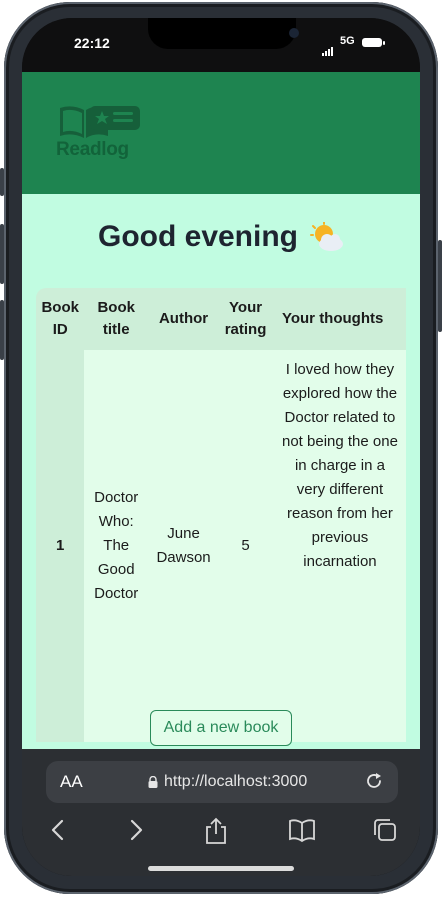 Image resolution: width=442 pixels, height=898 pixels. What do you see at coordinates (92, 149) in the screenshot?
I see `logo-text: Readlog` at bounding box center [92, 149].